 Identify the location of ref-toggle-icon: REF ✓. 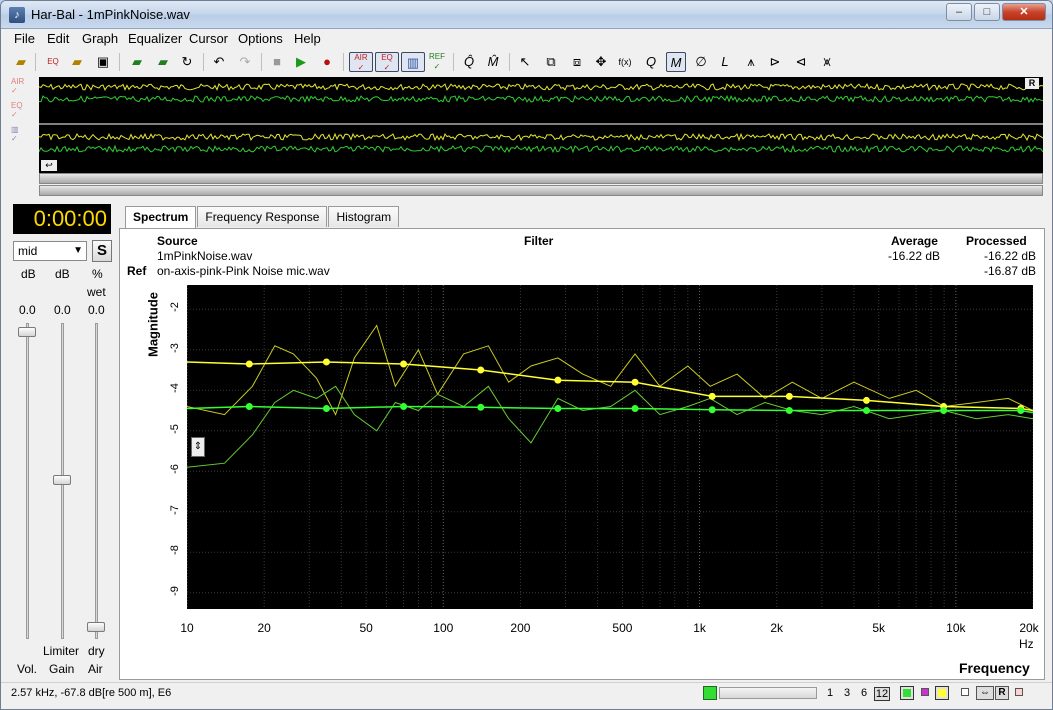
(437, 62).